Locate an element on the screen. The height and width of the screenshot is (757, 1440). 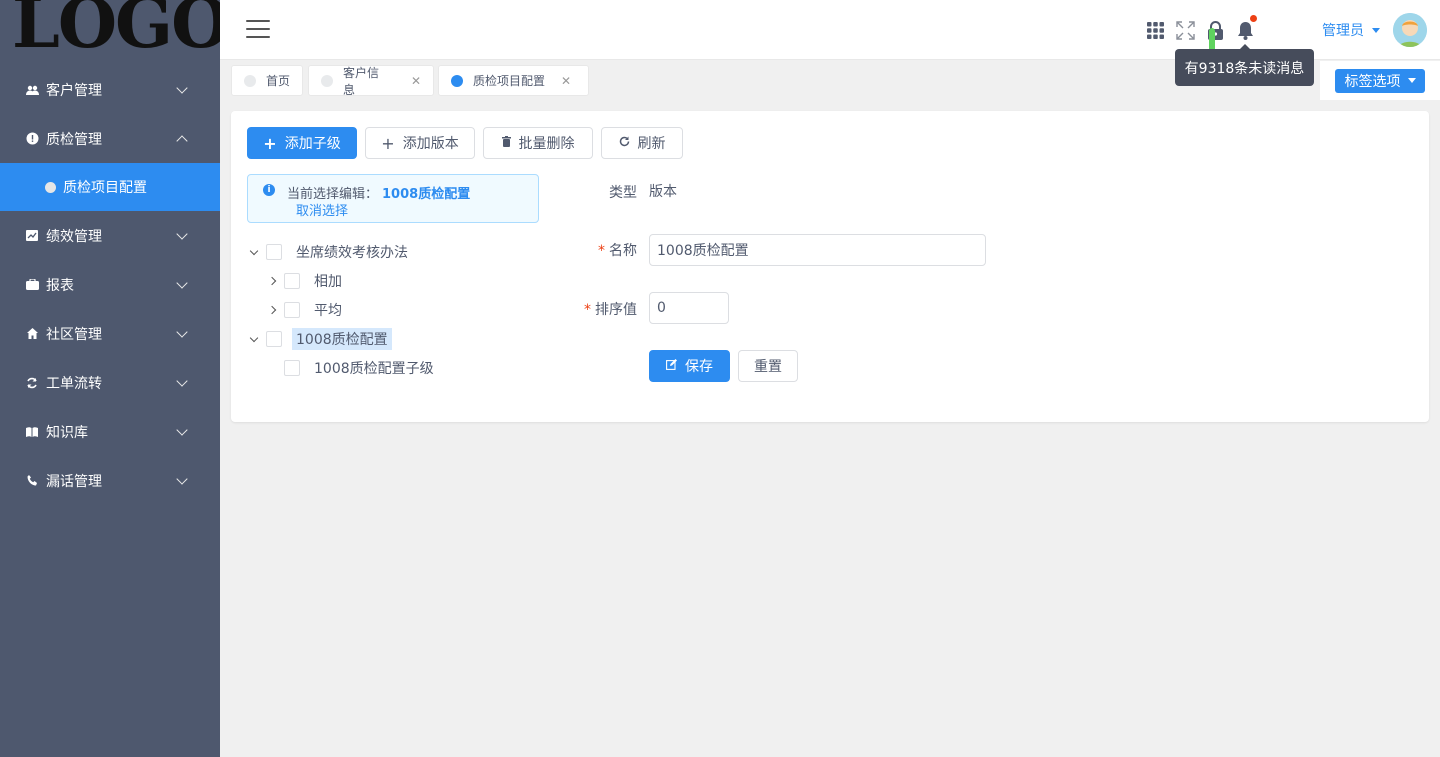
tab-quality-config: 质检项目配置 ✕ is located at coordinates (513, 80).